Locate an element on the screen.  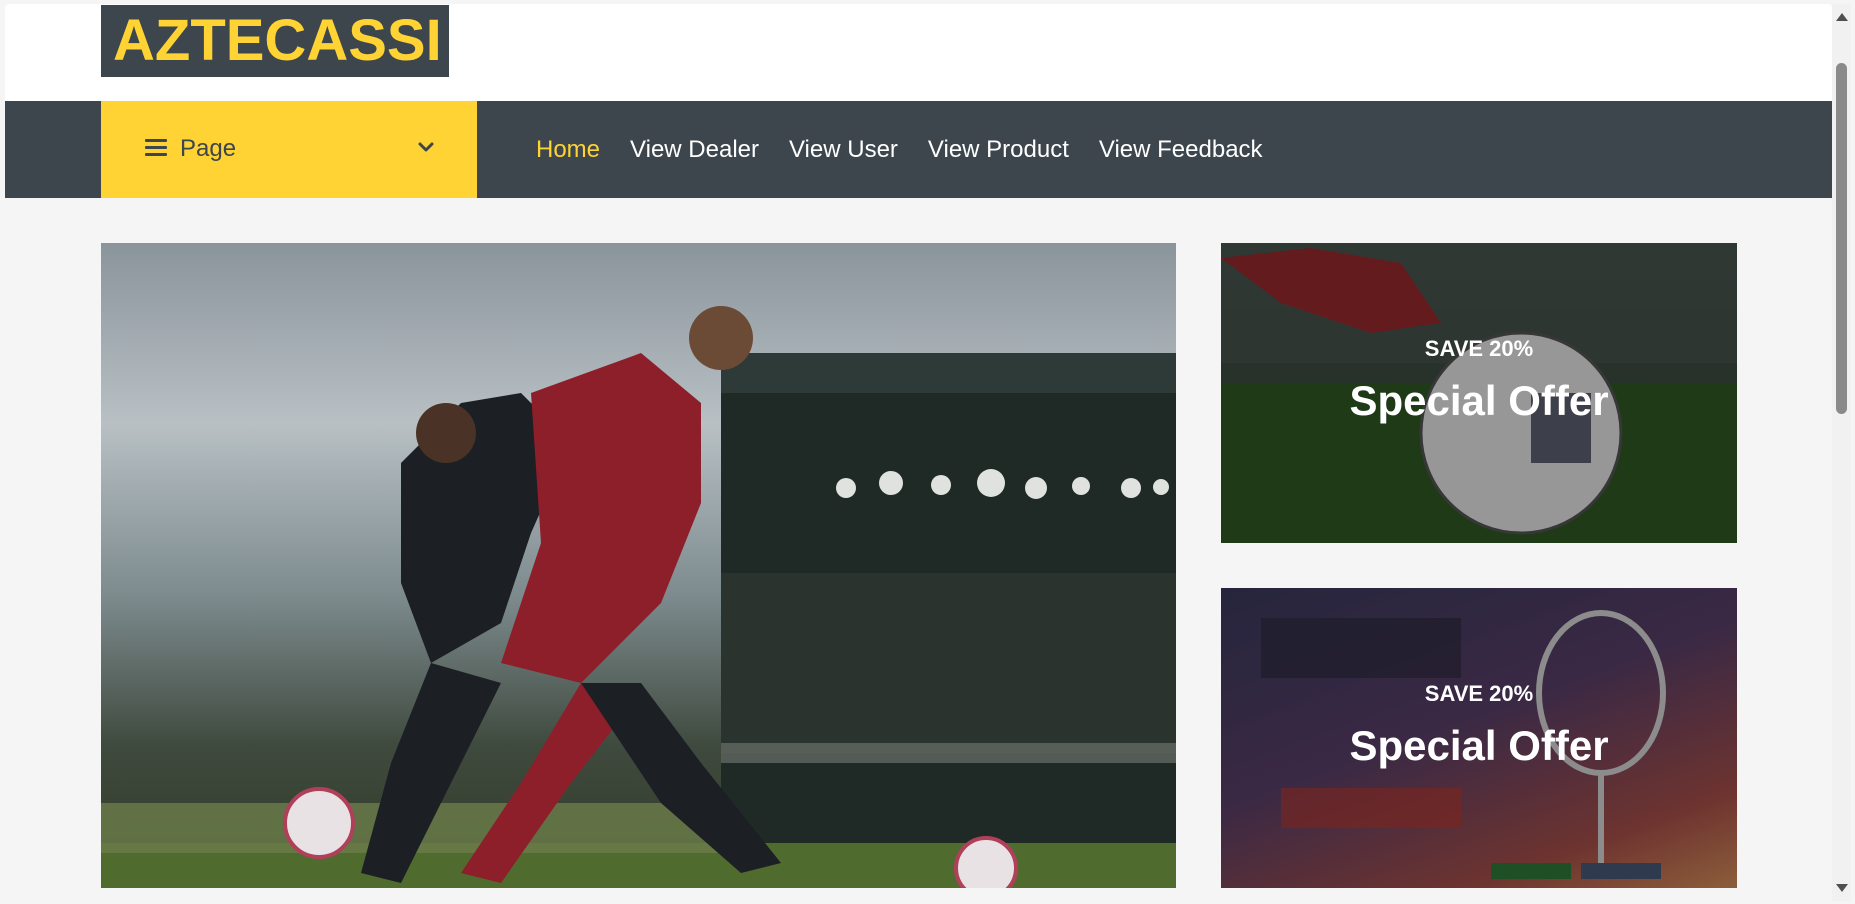
offer-card-1: SAVE 20% Special Offer is located at coordinates (1479, 393).